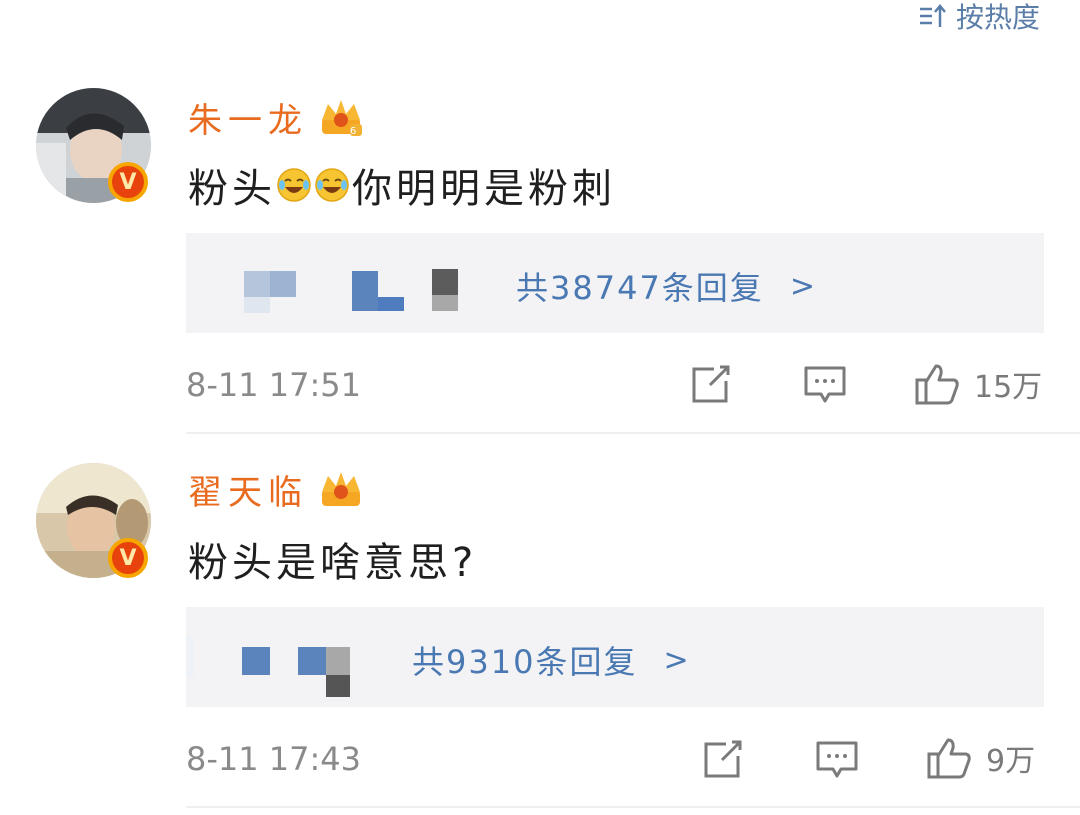  What do you see at coordinates (248, 492) in the screenshot?
I see `username-text: 翟天临` at bounding box center [248, 492].